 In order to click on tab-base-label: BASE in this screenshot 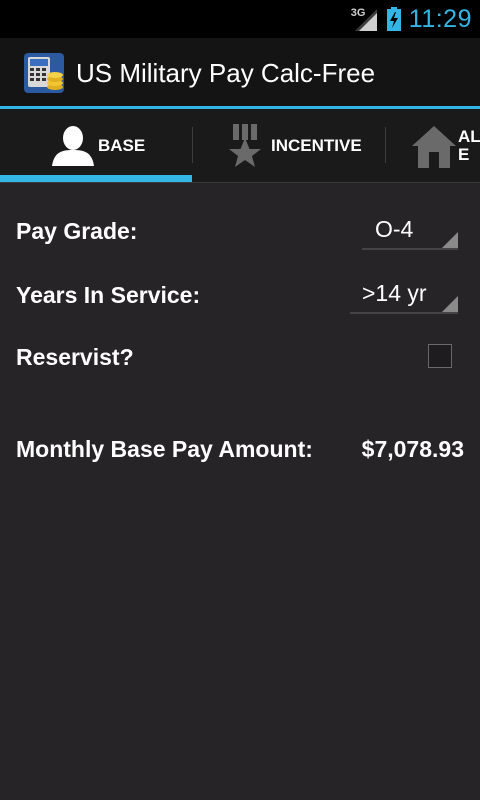, I will do `click(122, 145)`.